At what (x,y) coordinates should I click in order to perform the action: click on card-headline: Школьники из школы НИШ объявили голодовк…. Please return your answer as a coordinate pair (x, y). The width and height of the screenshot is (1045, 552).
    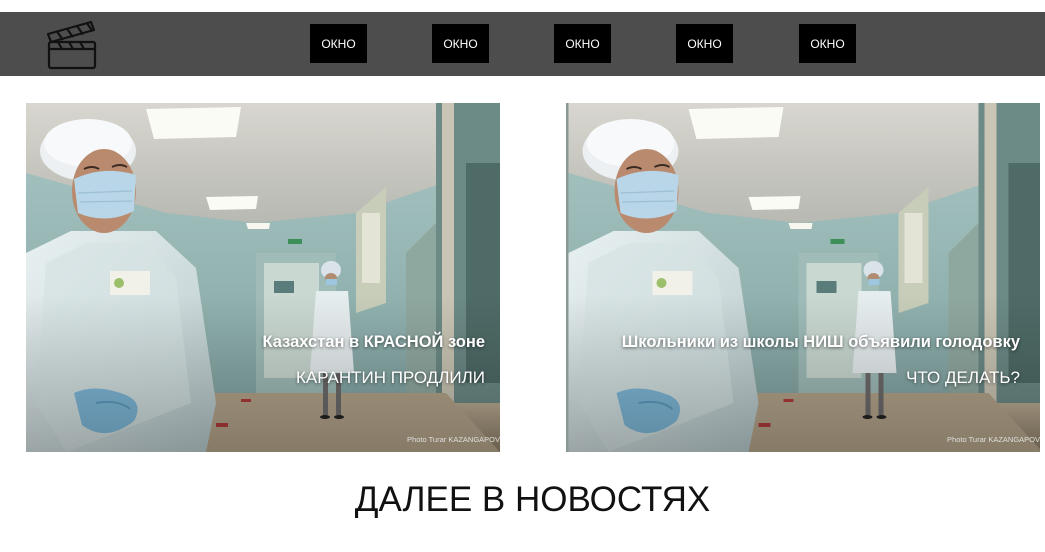
    Looking at the image, I should click on (820, 342).